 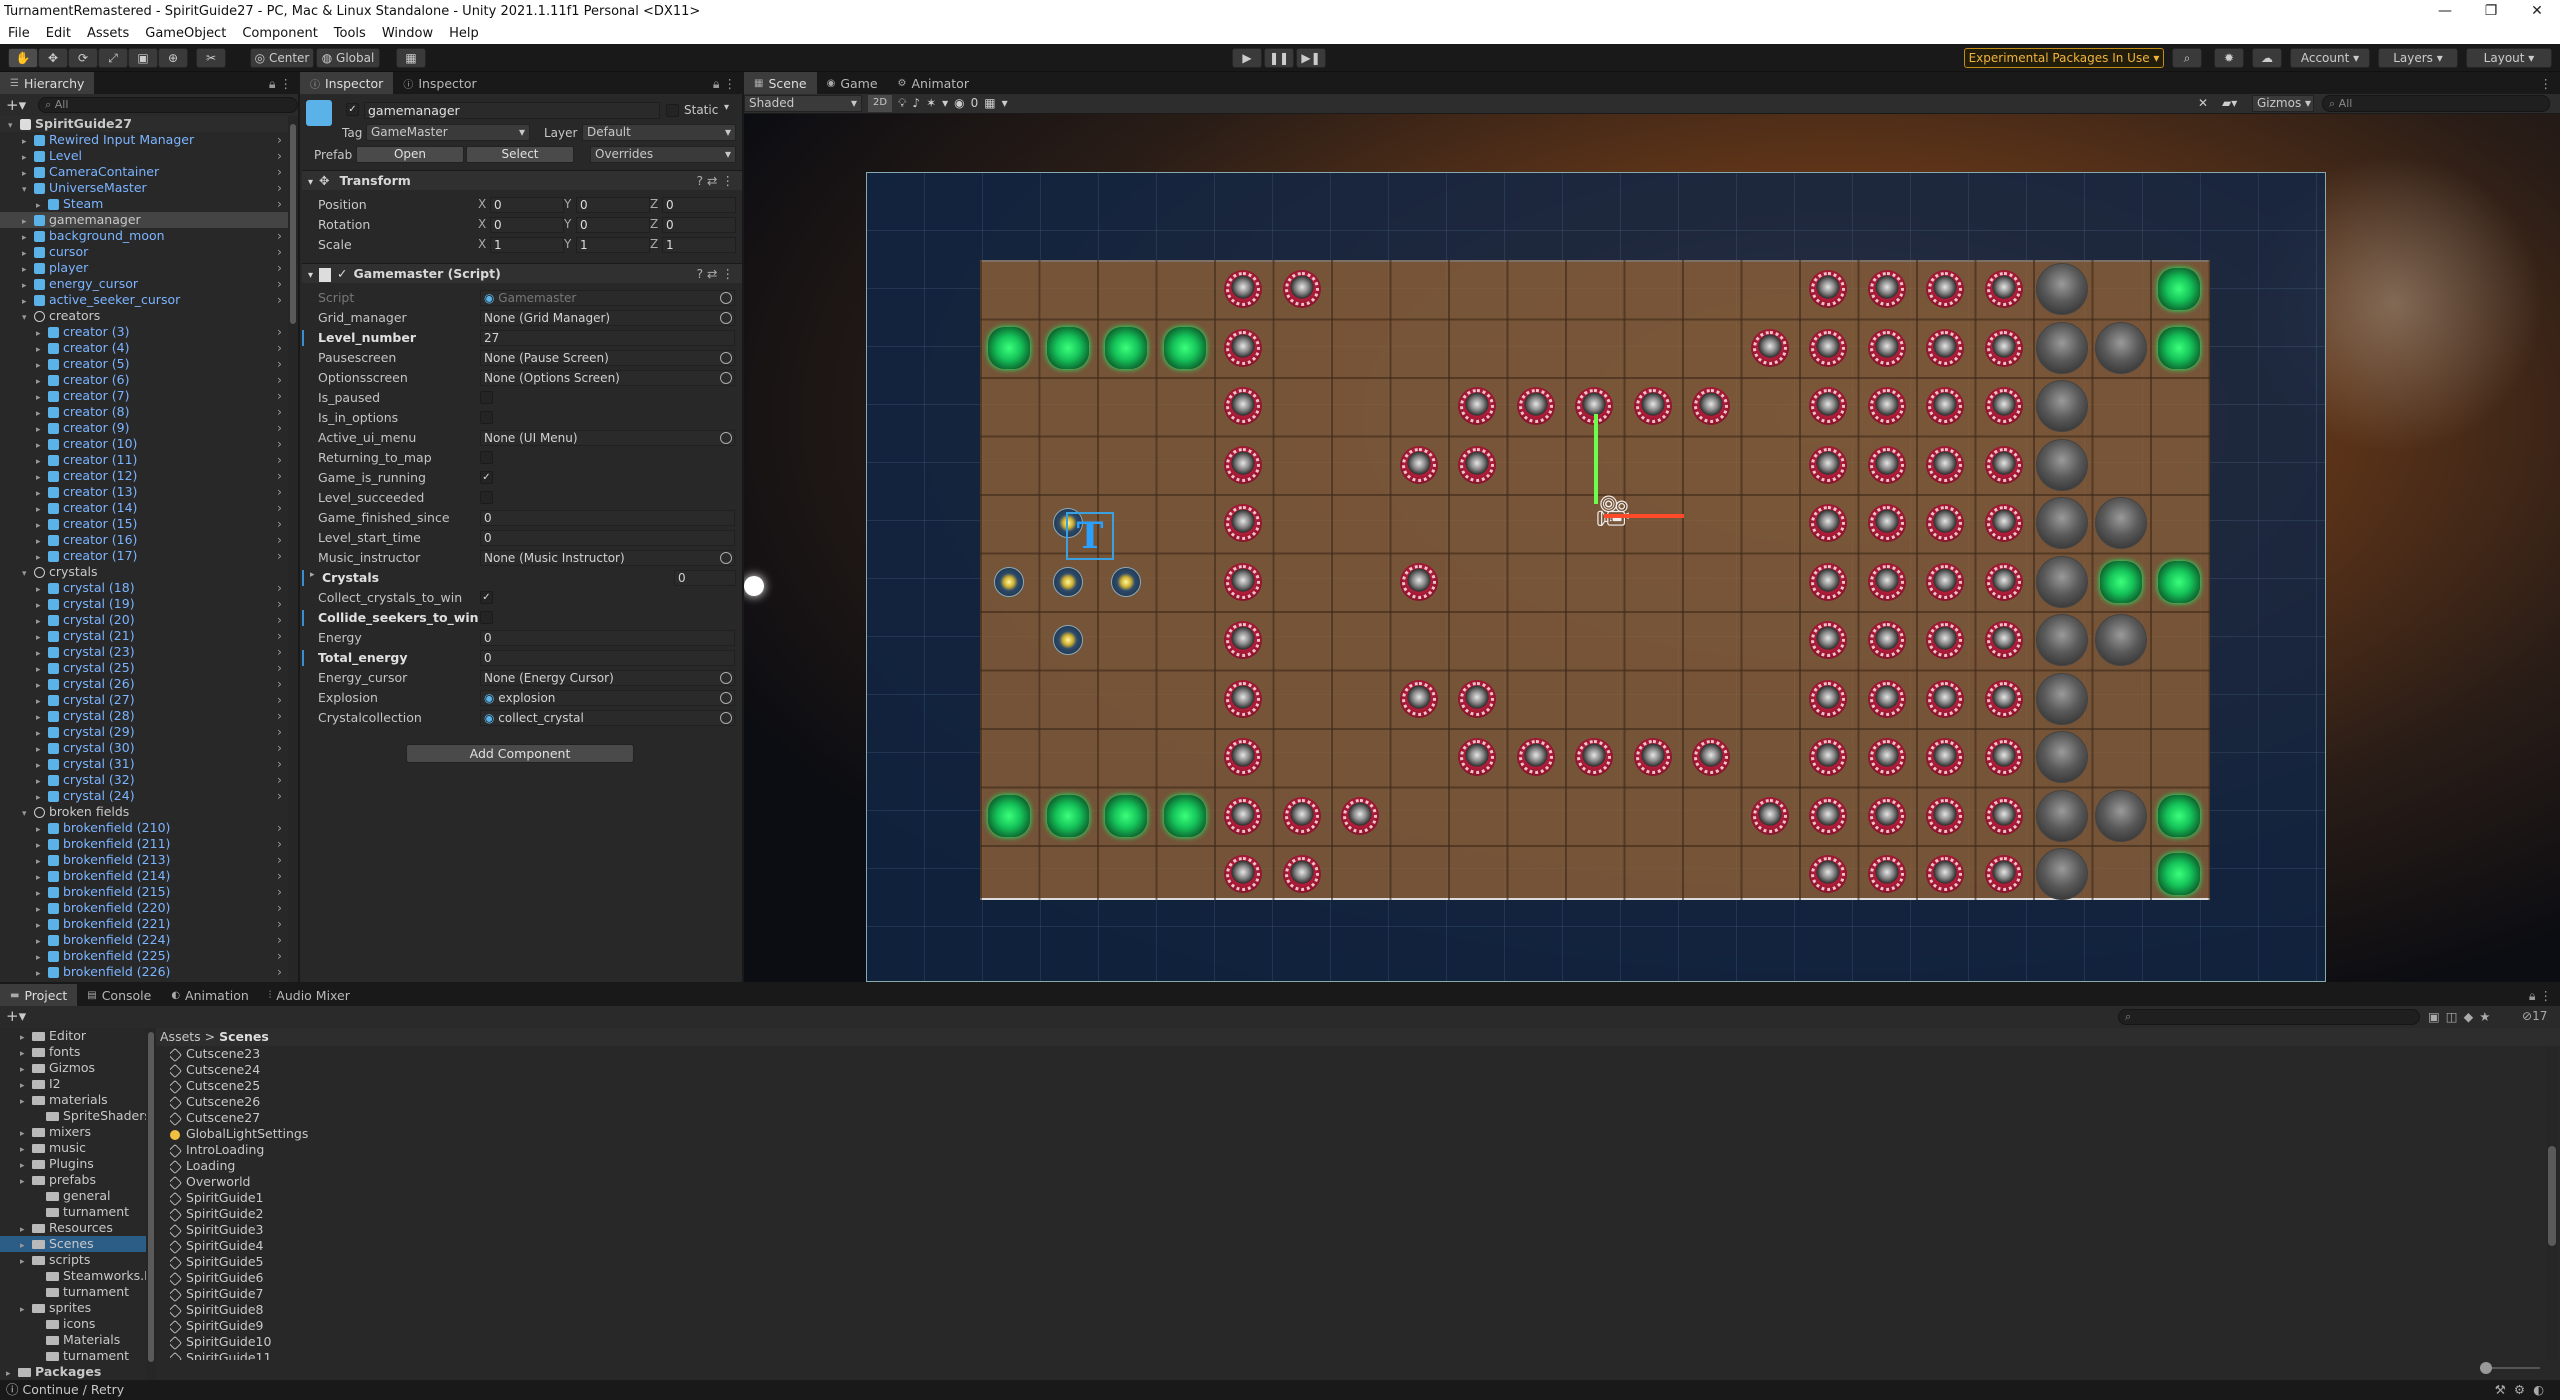 I want to click on object-field: None (Pause Screen), so click(x=607, y=358).